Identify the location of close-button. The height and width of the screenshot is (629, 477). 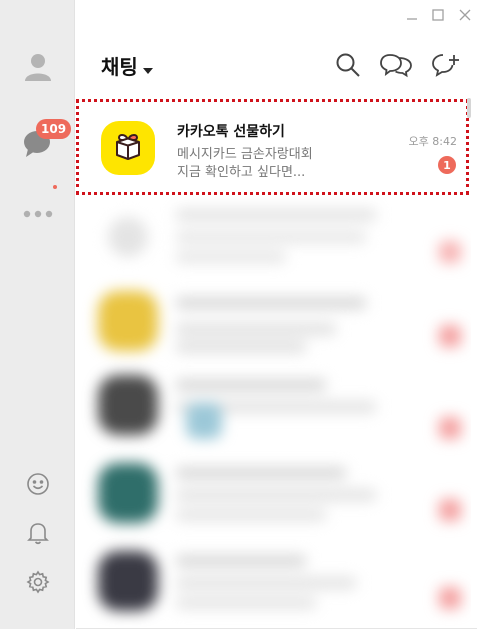
(465, 15).